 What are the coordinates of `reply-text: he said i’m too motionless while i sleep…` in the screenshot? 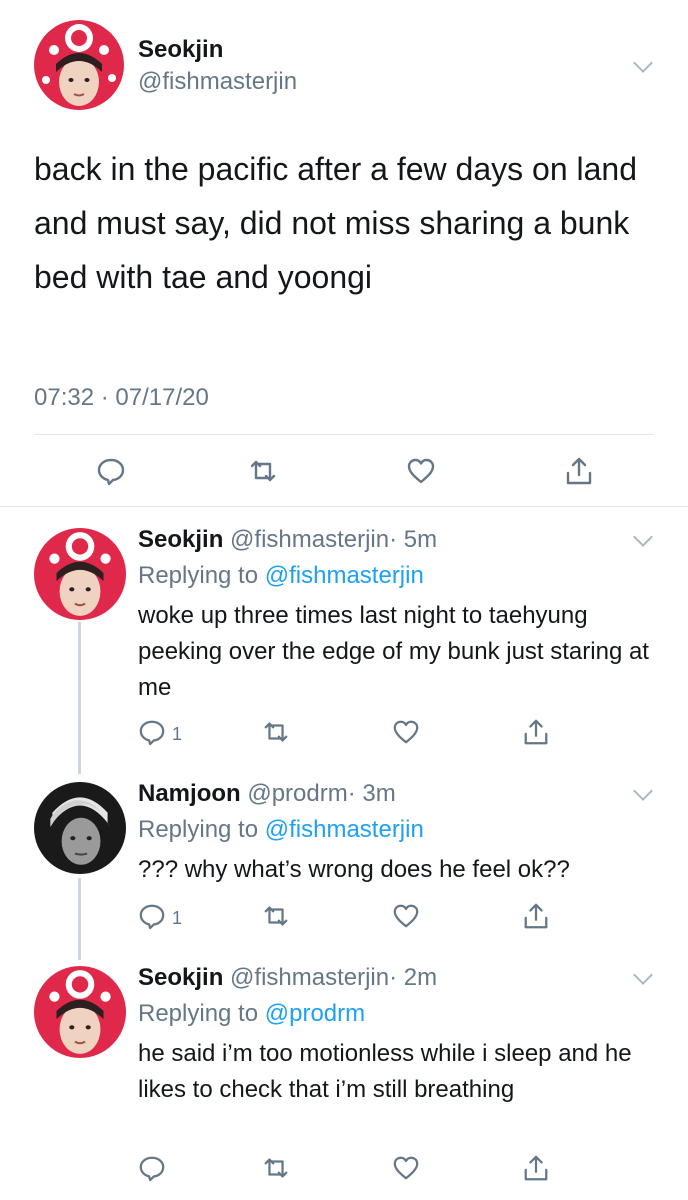 It's located at (385, 1071).